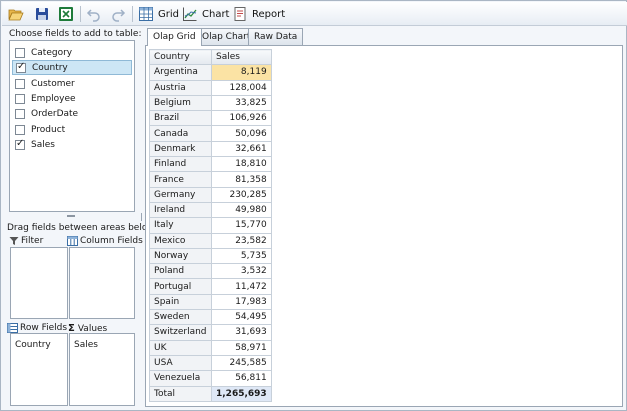 The height and width of the screenshot is (411, 627). What do you see at coordinates (241, 256) in the screenshot?
I see `value-cell: 5,735` at bounding box center [241, 256].